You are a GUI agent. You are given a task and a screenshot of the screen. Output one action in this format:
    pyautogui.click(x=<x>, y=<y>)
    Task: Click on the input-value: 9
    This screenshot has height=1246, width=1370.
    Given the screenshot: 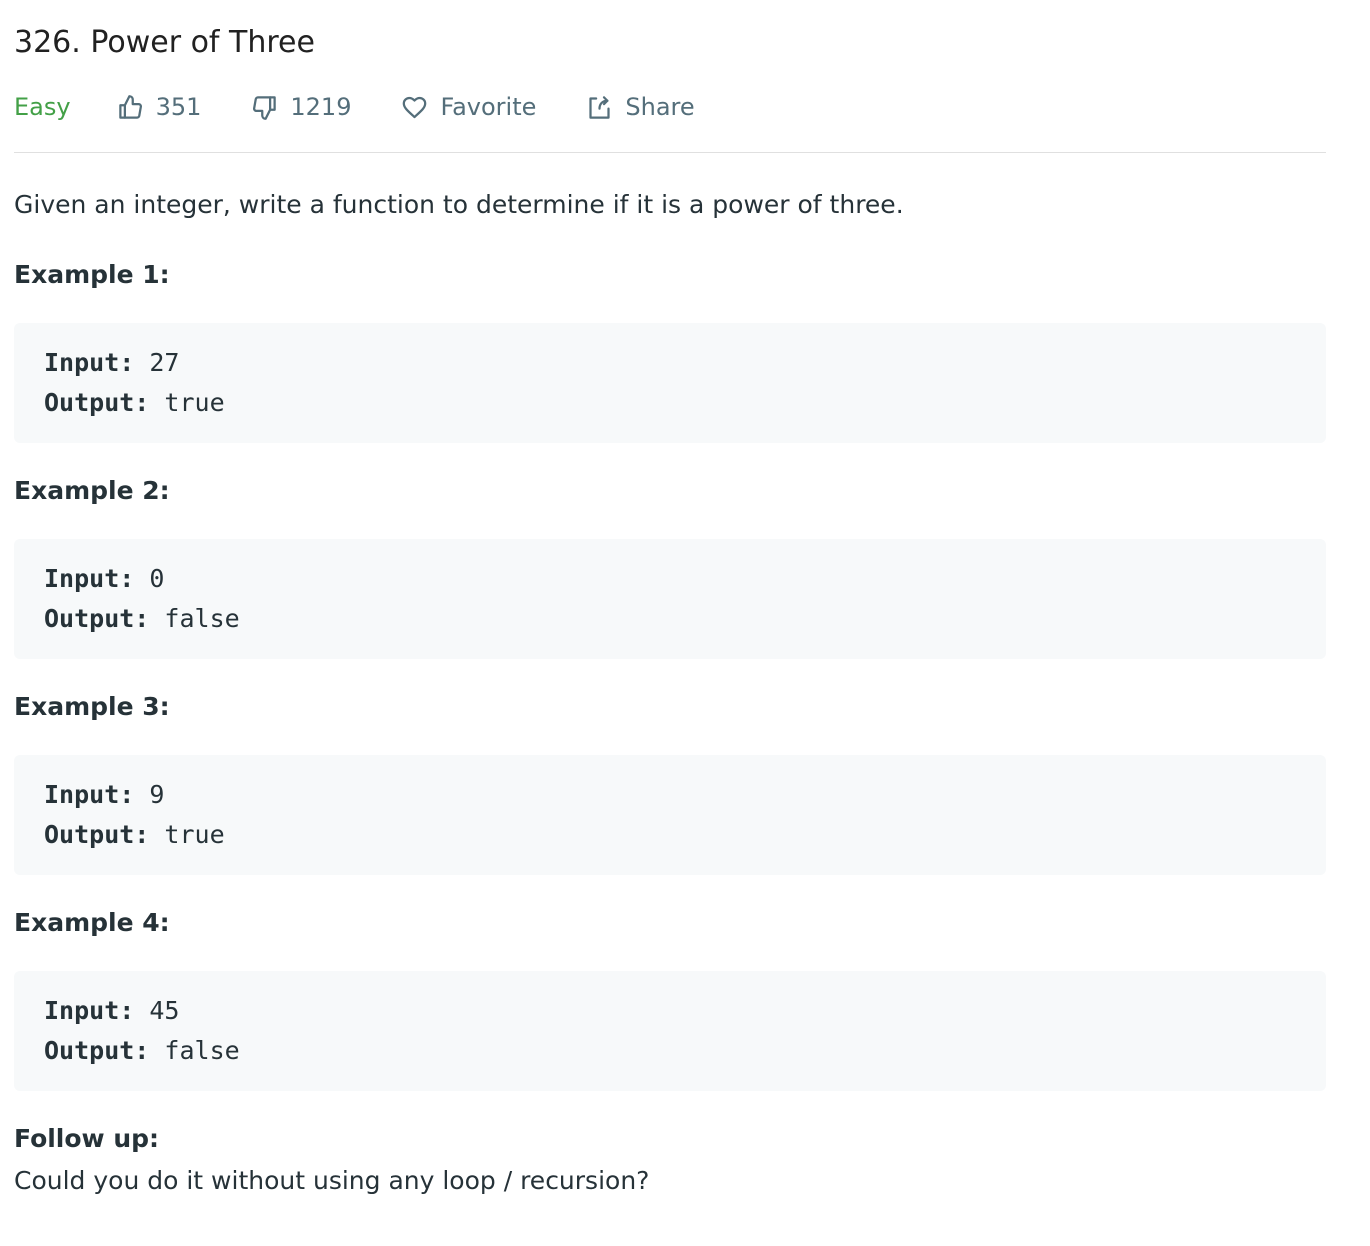 What is the action you would take?
    pyautogui.click(x=157, y=794)
    